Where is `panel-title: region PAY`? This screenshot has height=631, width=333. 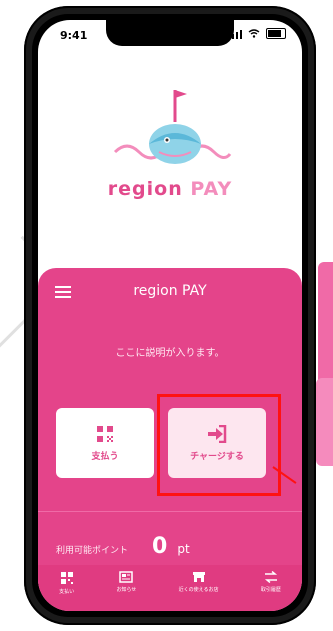 panel-title: region PAY is located at coordinates (170, 291).